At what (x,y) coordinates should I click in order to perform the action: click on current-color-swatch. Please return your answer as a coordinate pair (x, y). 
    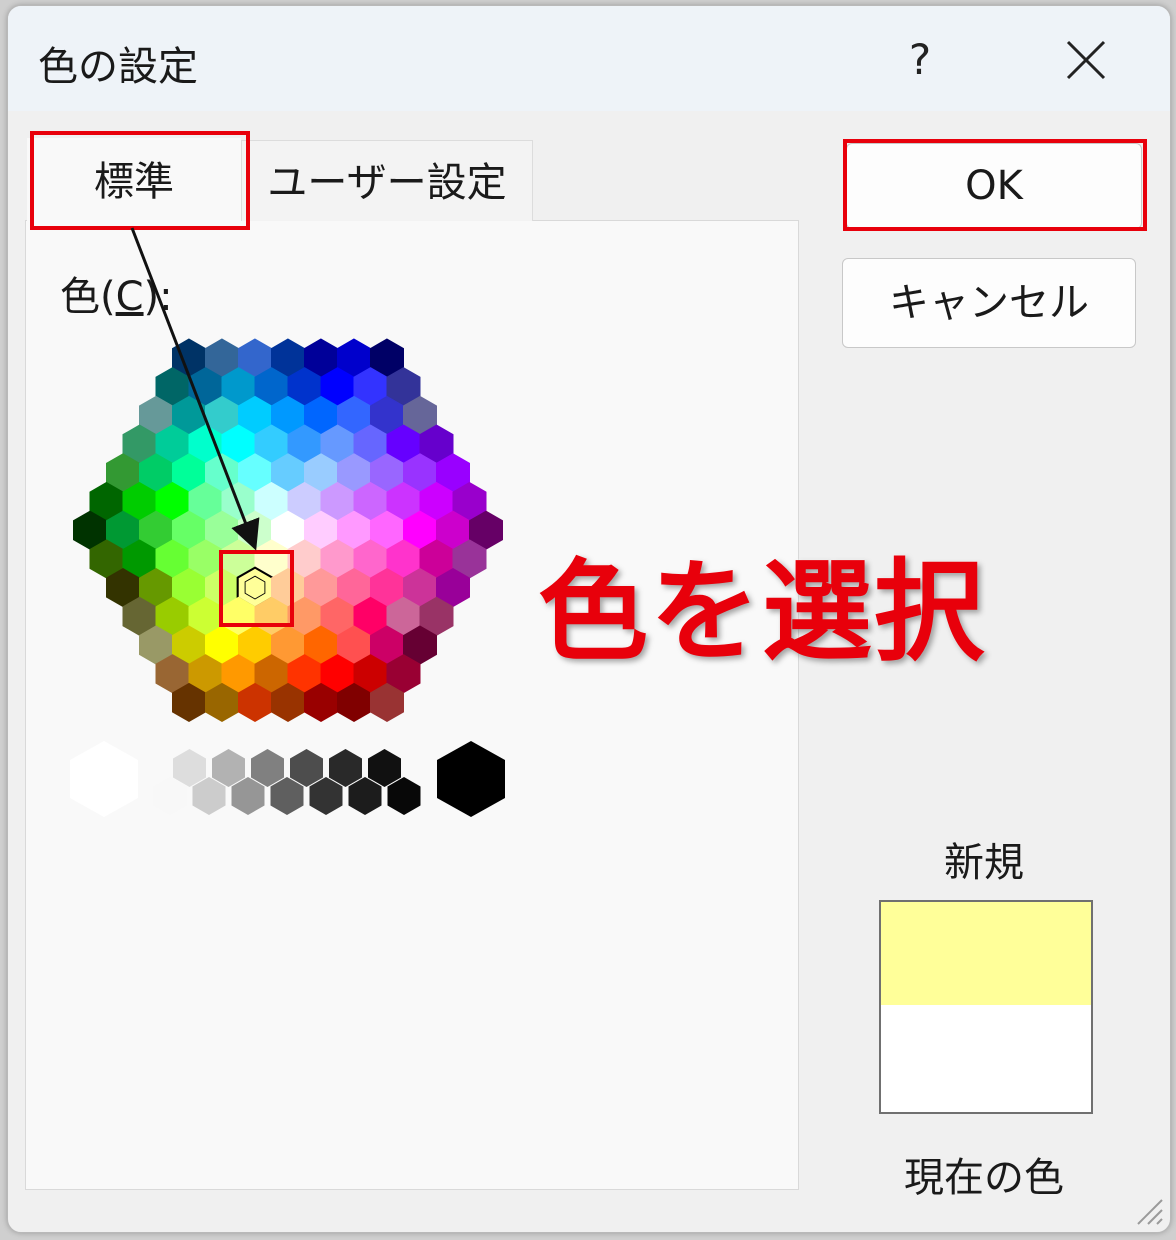
    Looking at the image, I should click on (986, 1058).